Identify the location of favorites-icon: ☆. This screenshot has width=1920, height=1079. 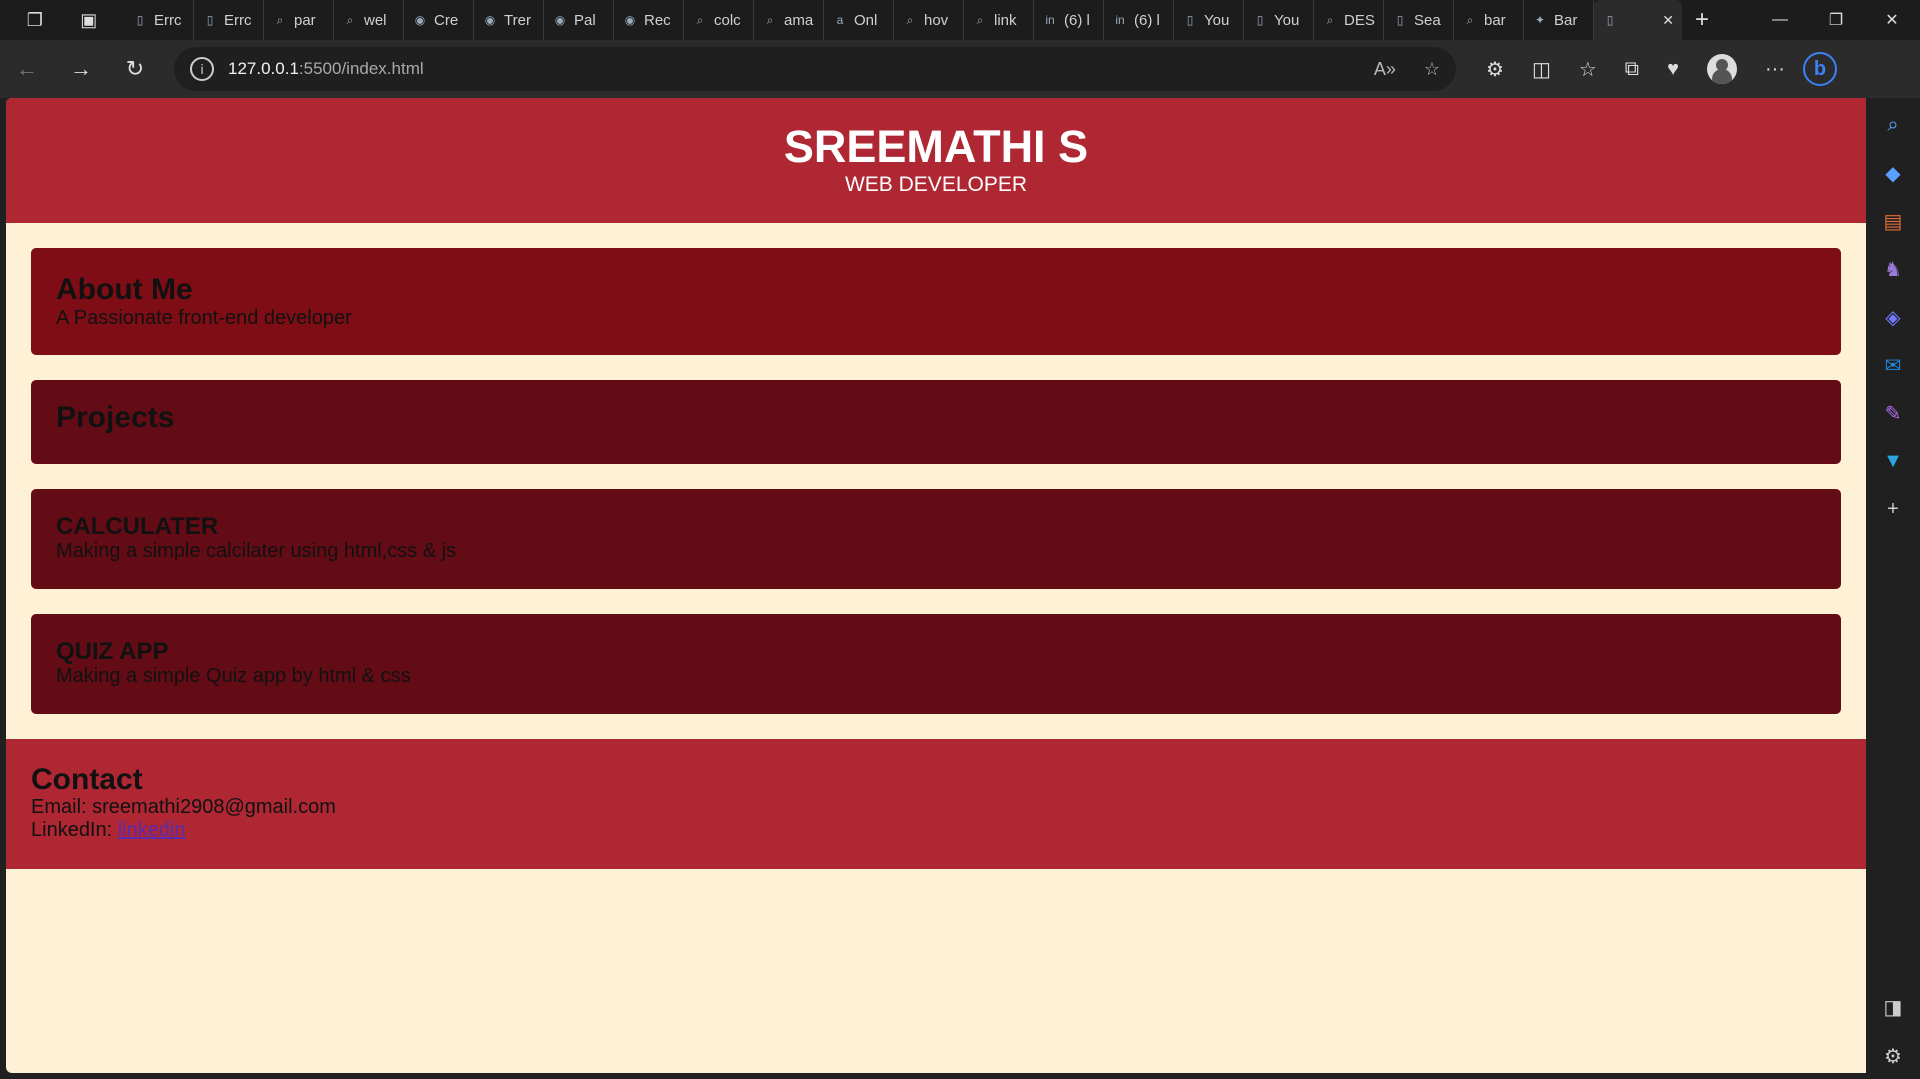
(1588, 69).